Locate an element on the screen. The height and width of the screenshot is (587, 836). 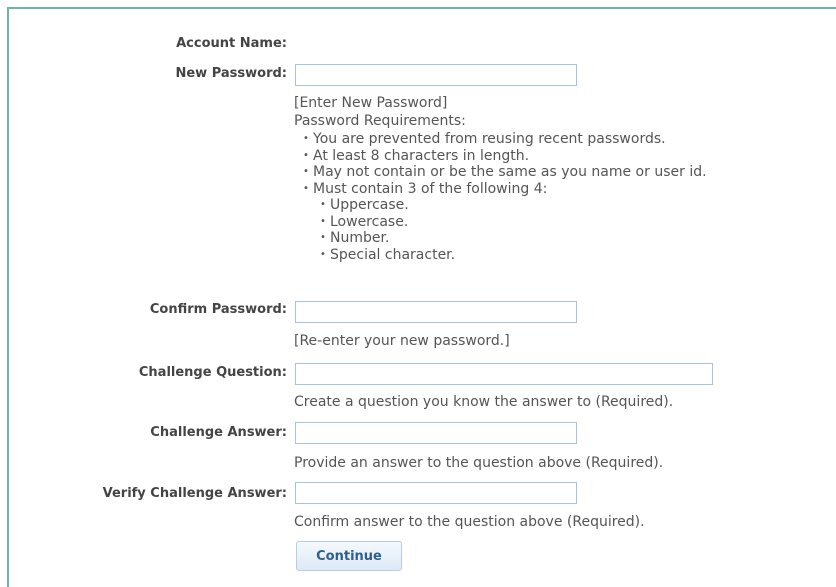
confirm-password-hint: [Re-enter your new password.] is located at coordinates (402, 341).